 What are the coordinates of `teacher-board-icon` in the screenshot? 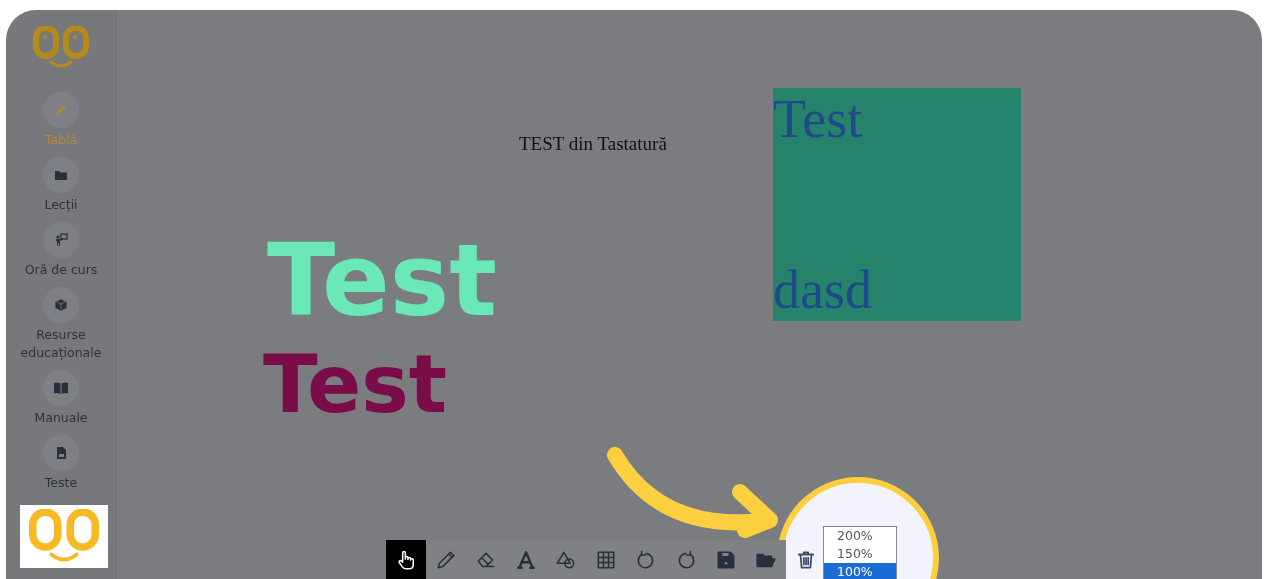 It's located at (61, 240).